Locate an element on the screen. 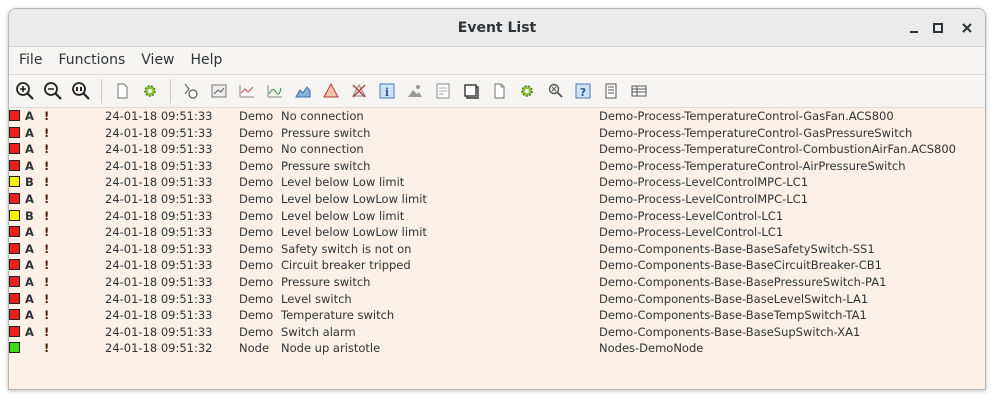 The width and height of the screenshot is (1007, 408). menu-functions: Functions is located at coordinates (91, 60).